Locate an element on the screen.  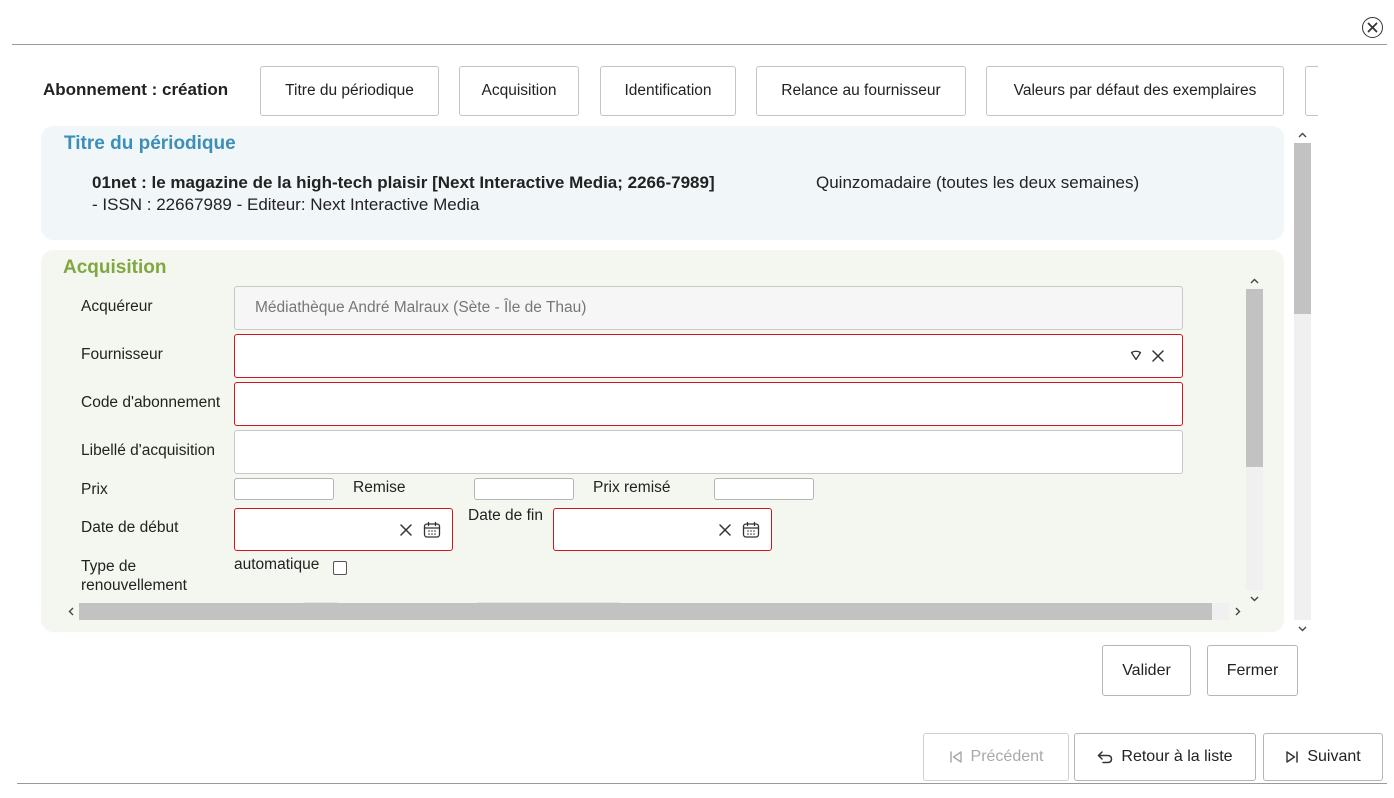
vertical-scroll-track is located at coordinates (1254, 439).